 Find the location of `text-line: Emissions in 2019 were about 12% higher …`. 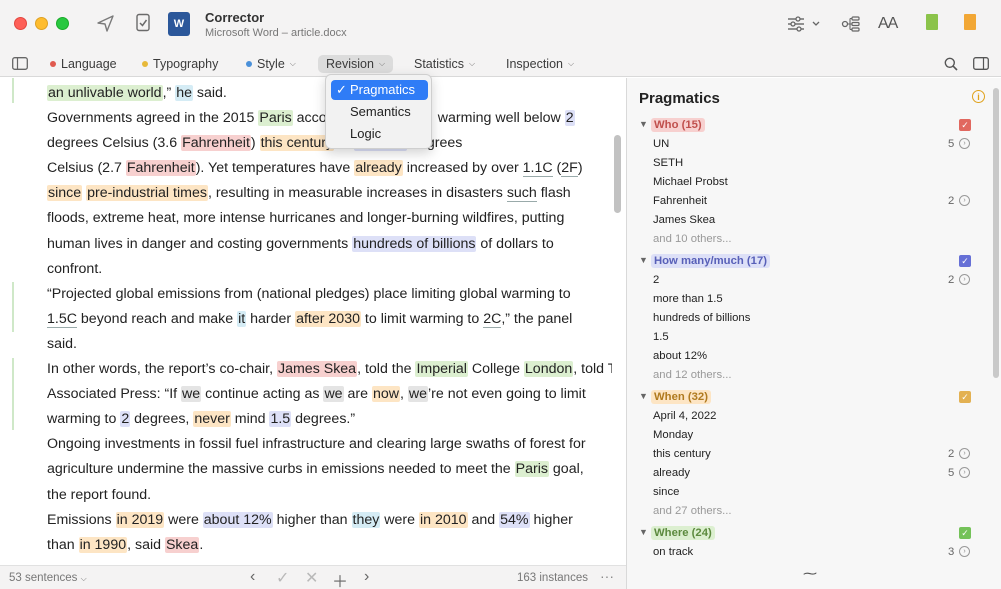

text-line: Emissions in 2019 were about 12% higher … is located at coordinates (319, 520).